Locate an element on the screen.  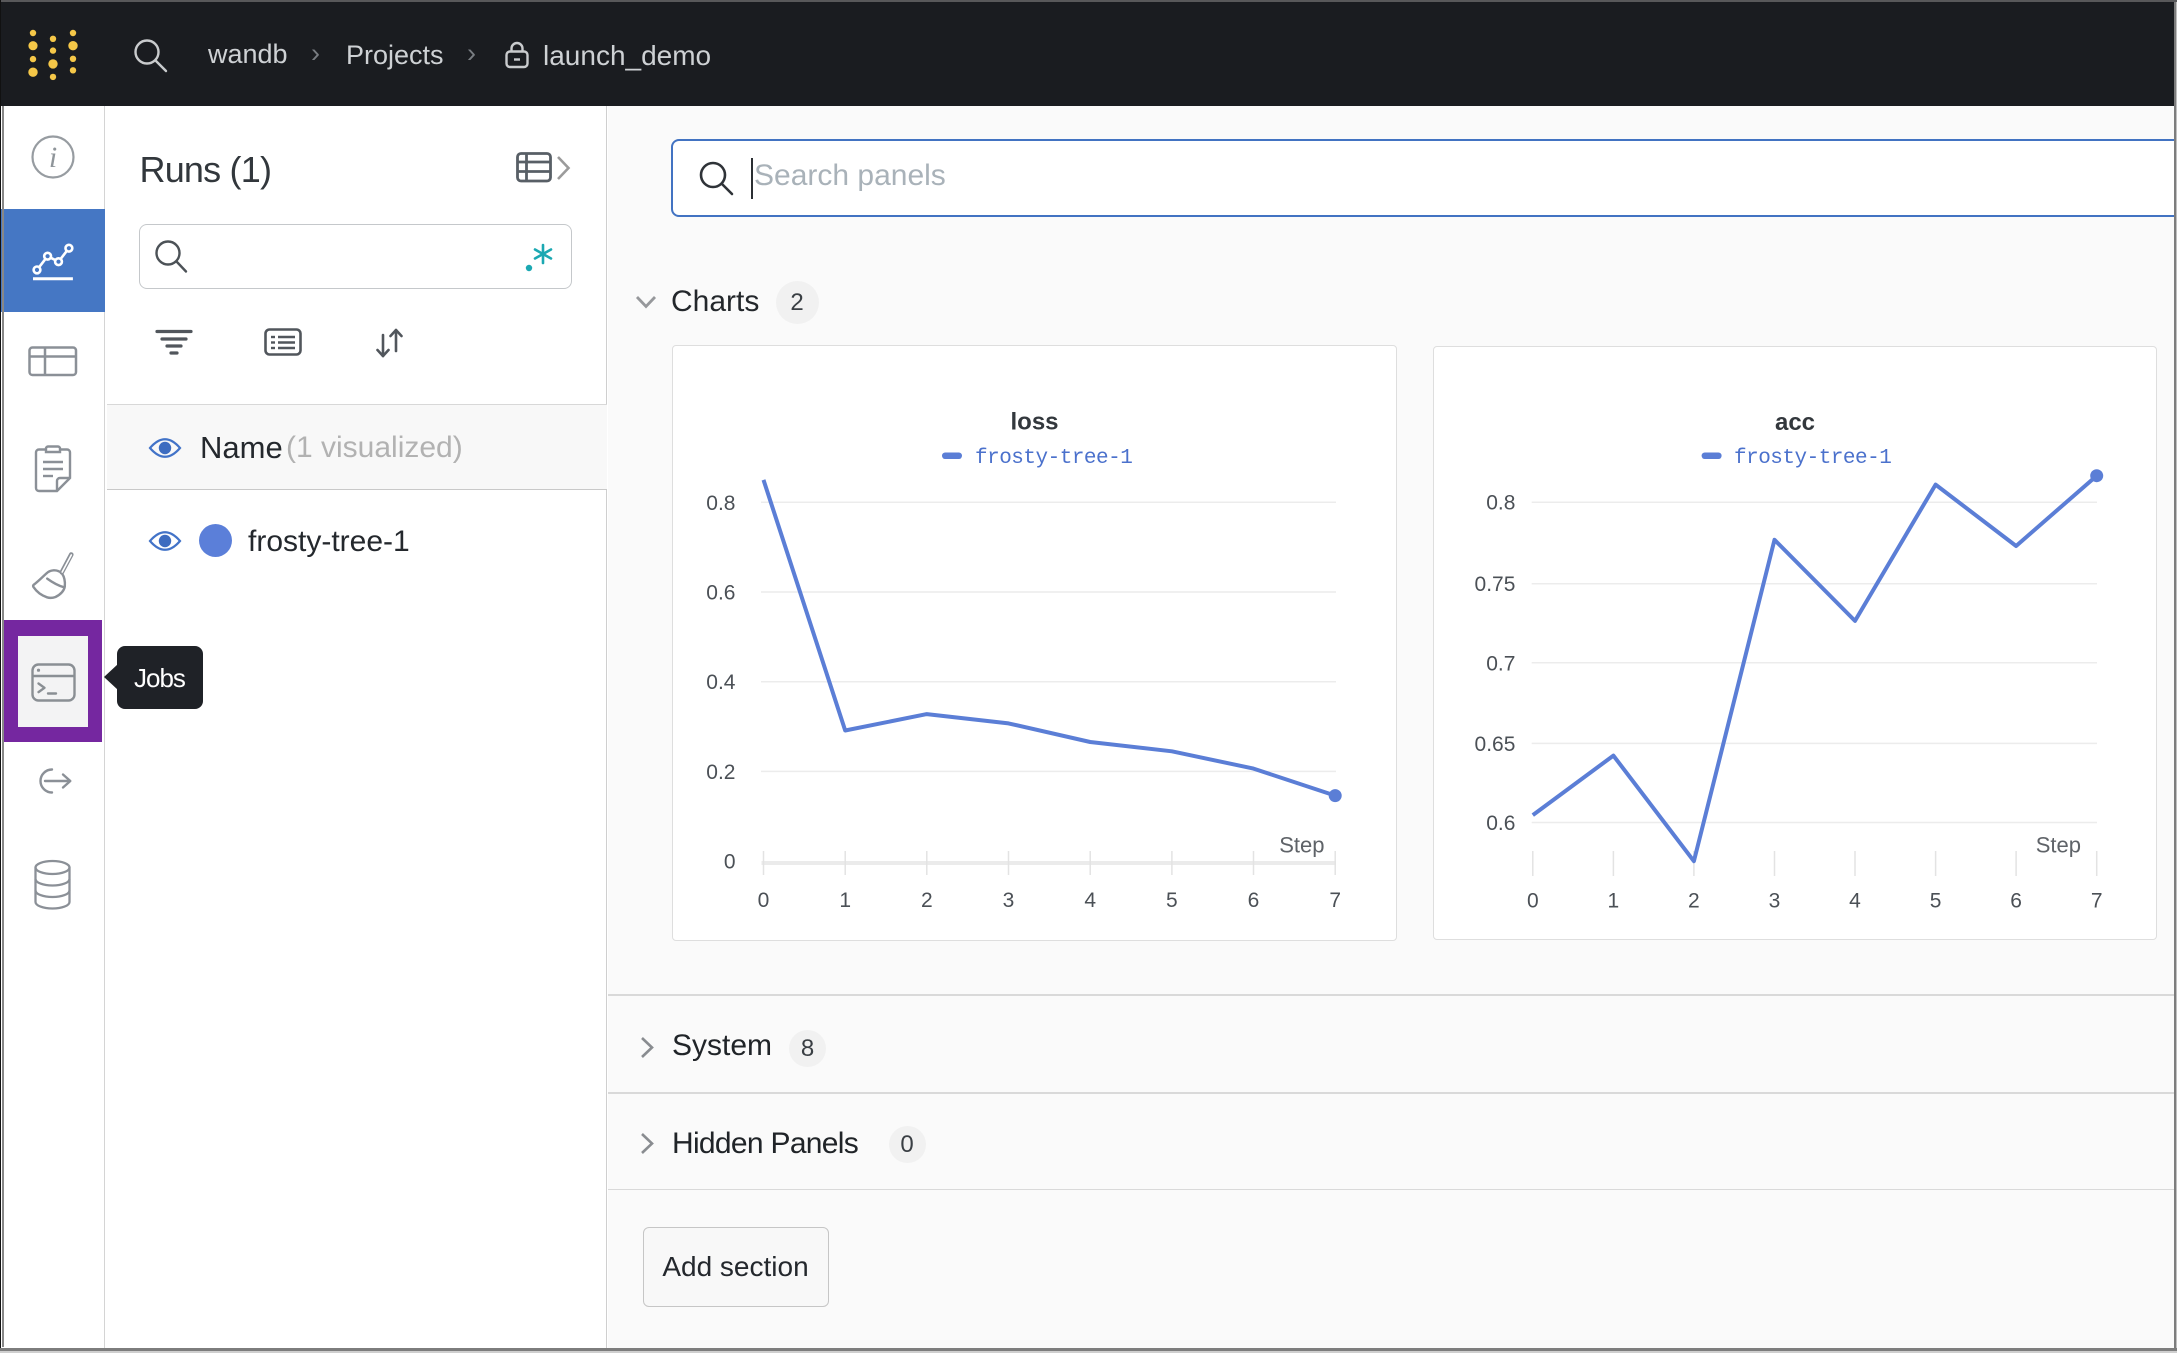
svg-text: i is located at coordinates (53, 157).